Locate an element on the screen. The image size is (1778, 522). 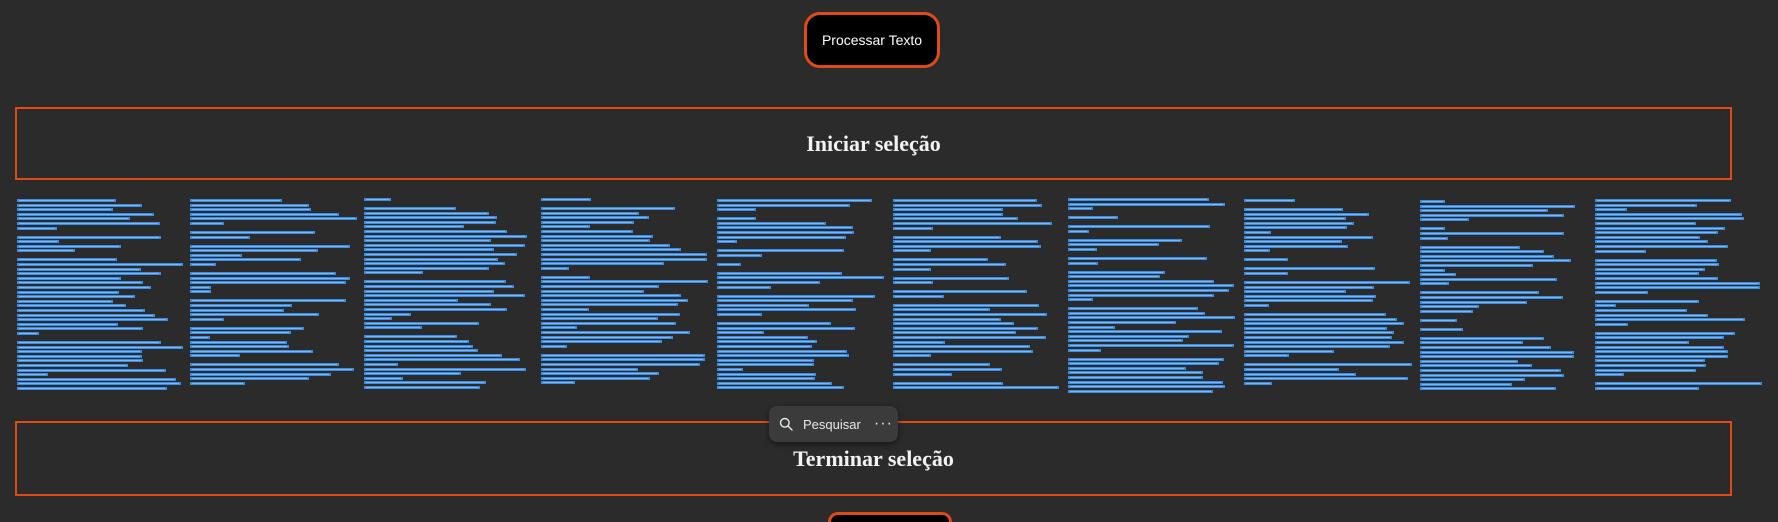
next-button-partial is located at coordinates (890, 517).